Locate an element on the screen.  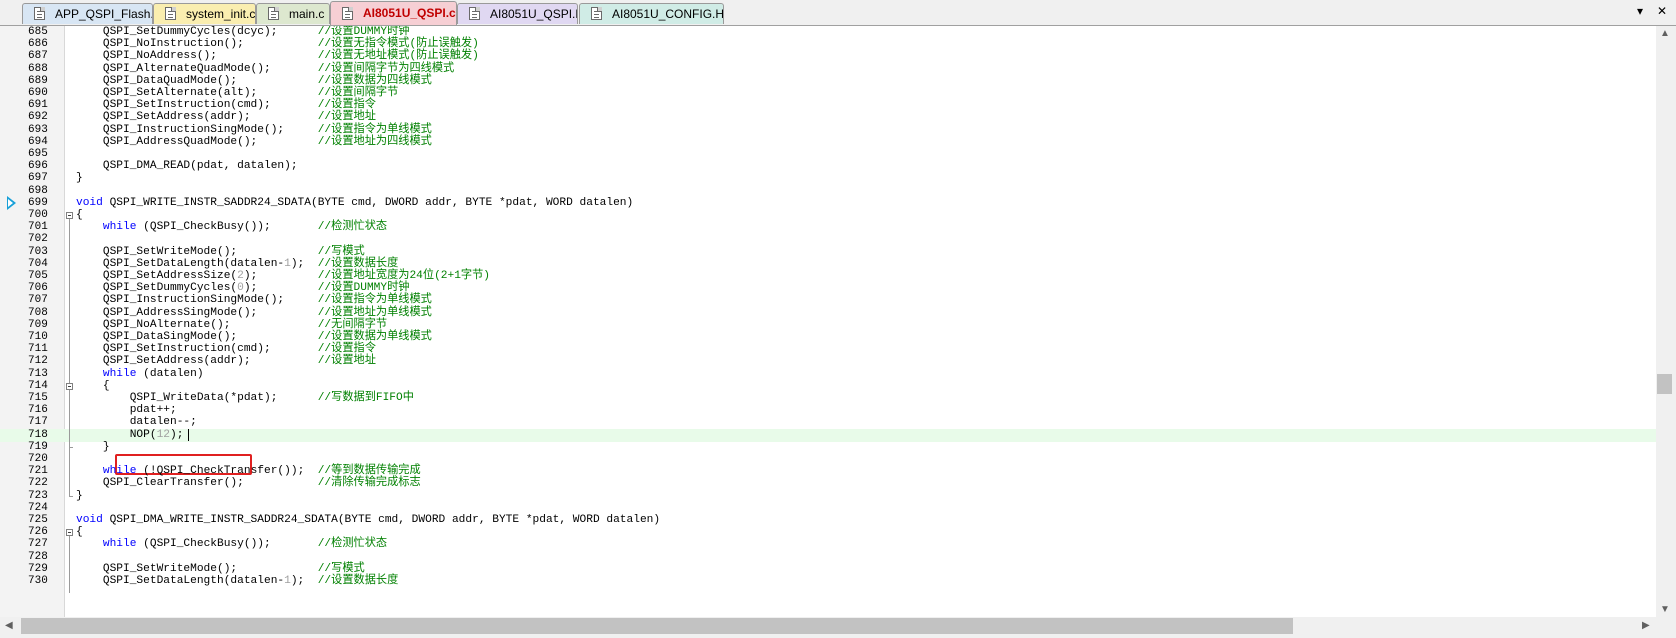
vertical-scroll-thumb is located at coordinates (1664, 384).